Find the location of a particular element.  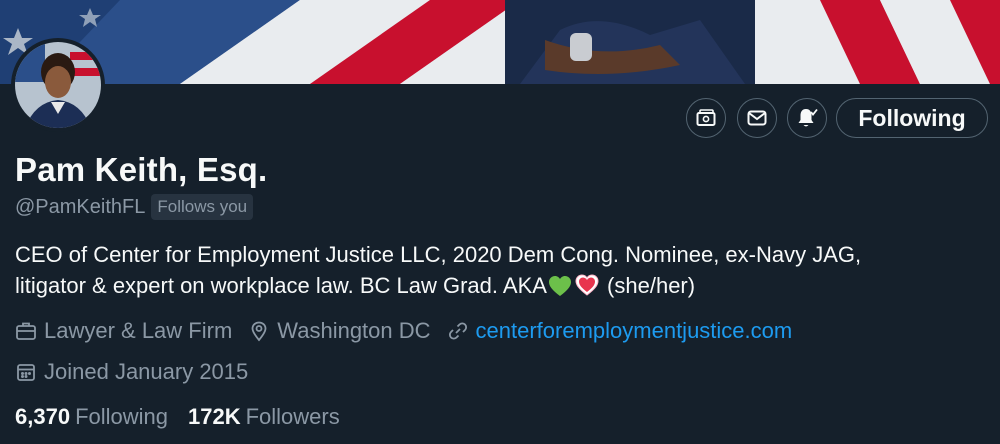

location-label: Washington DC is located at coordinates (354, 330).